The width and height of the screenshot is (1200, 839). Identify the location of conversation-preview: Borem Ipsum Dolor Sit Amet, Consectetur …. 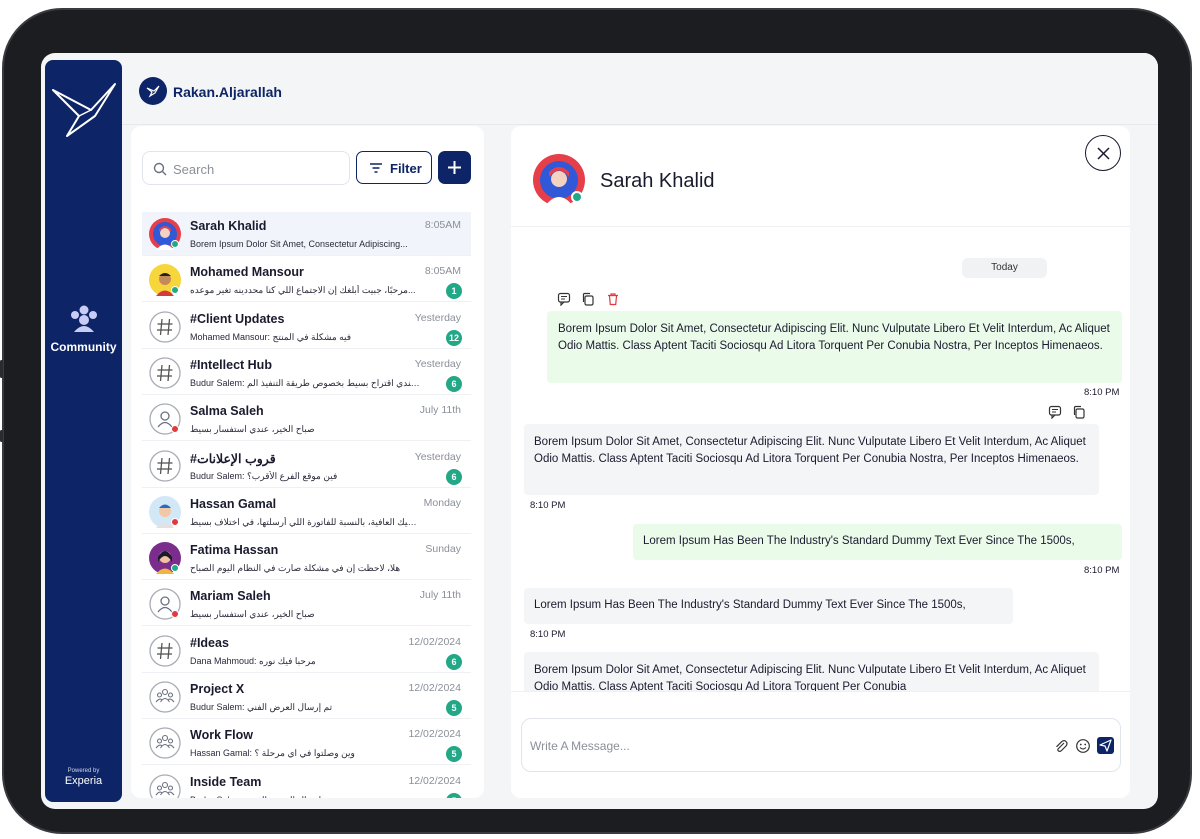
(299, 244).